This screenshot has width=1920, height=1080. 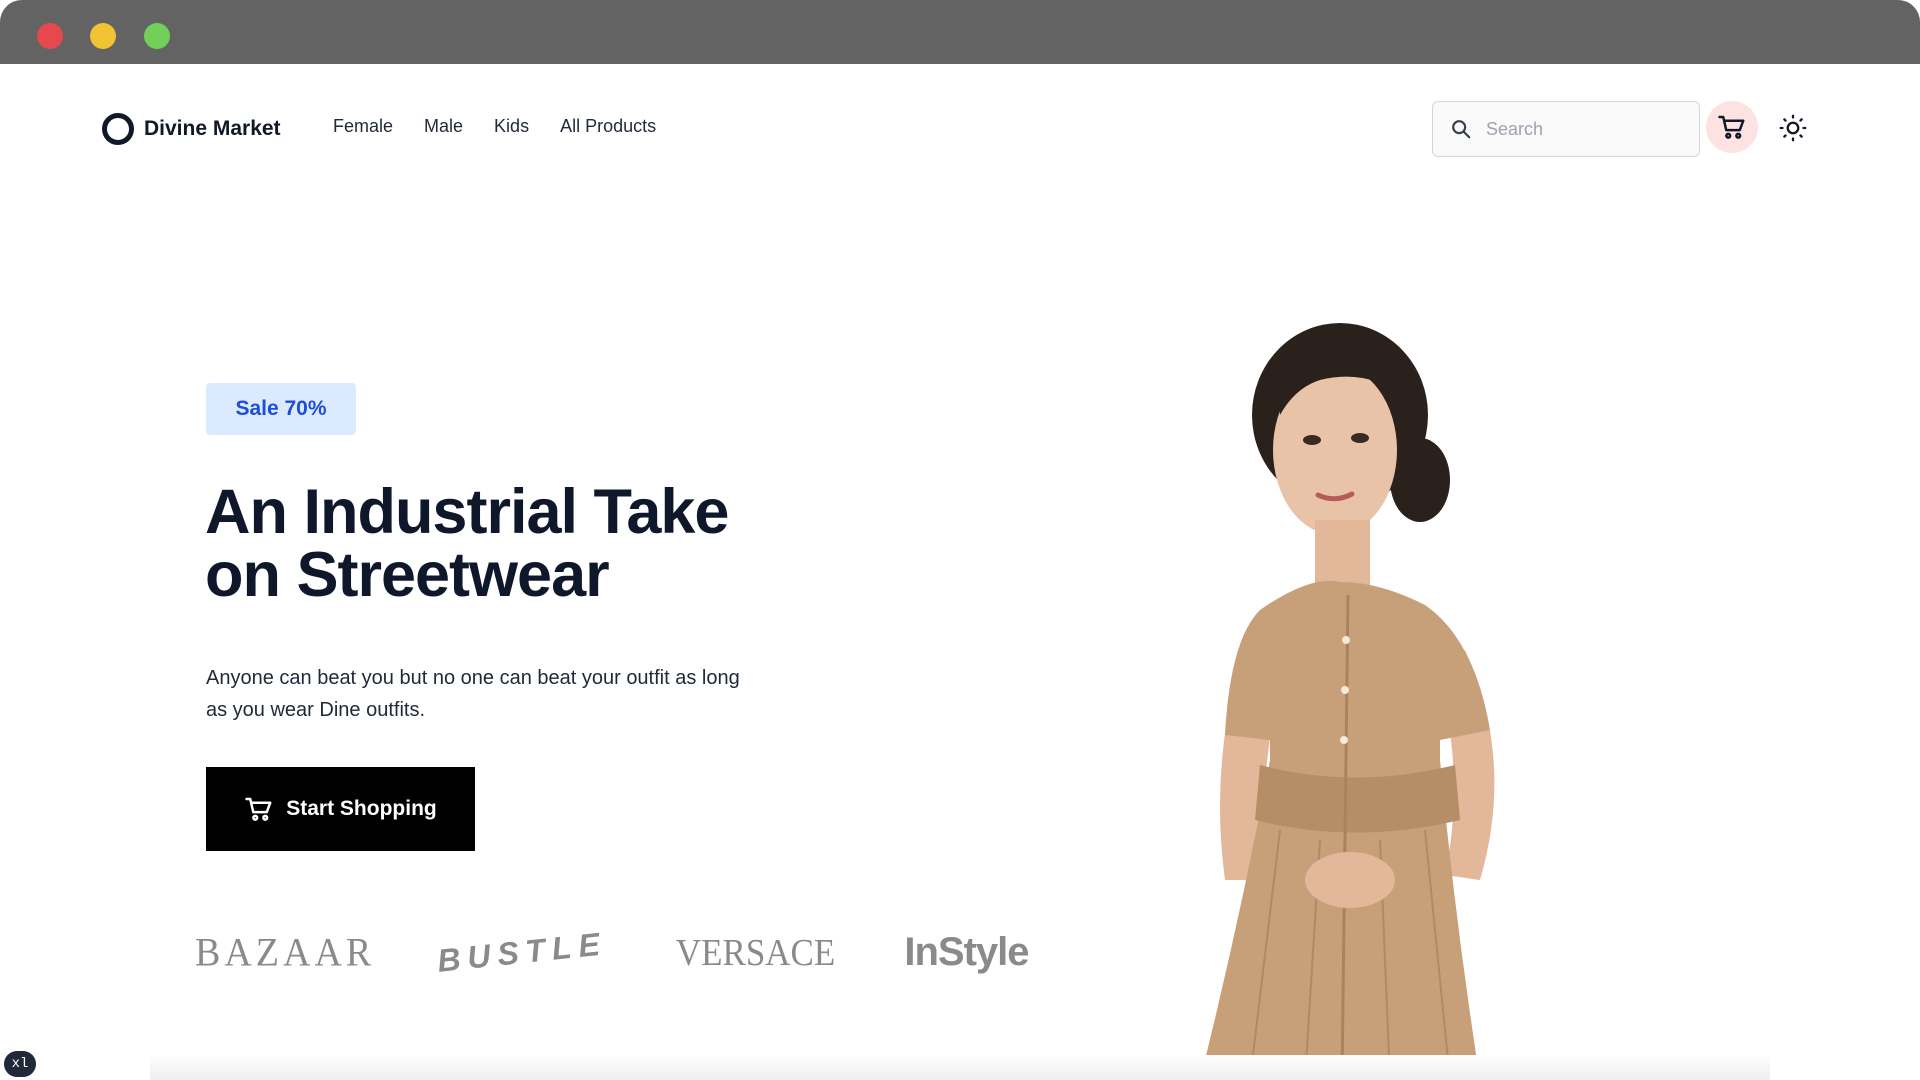 I want to click on brand-logo: Divine Market, so click(x=191, y=129).